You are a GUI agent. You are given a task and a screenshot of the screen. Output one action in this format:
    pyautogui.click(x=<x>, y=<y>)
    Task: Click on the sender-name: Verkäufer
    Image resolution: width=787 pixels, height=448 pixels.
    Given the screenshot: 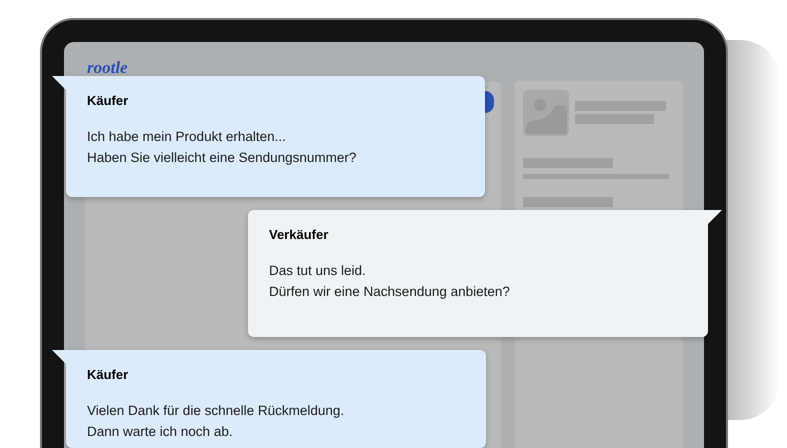 What is the action you would take?
    pyautogui.click(x=299, y=235)
    